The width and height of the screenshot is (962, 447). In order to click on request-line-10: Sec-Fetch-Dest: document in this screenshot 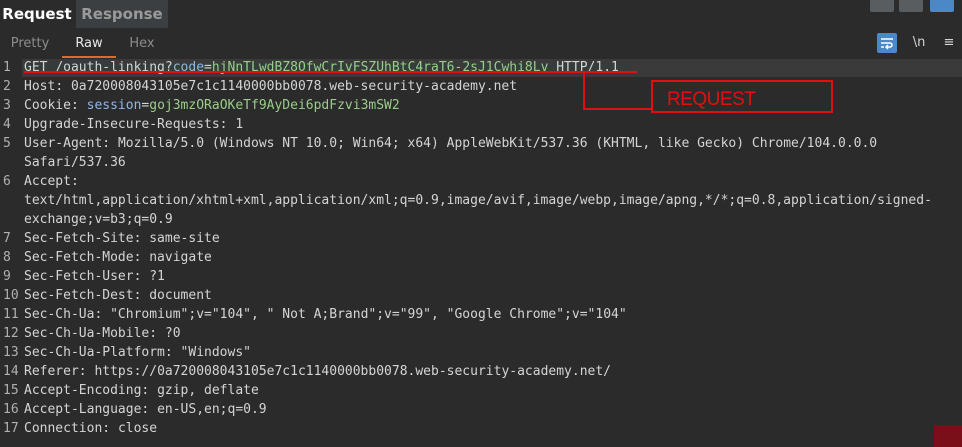, I will do `click(118, 295)`.